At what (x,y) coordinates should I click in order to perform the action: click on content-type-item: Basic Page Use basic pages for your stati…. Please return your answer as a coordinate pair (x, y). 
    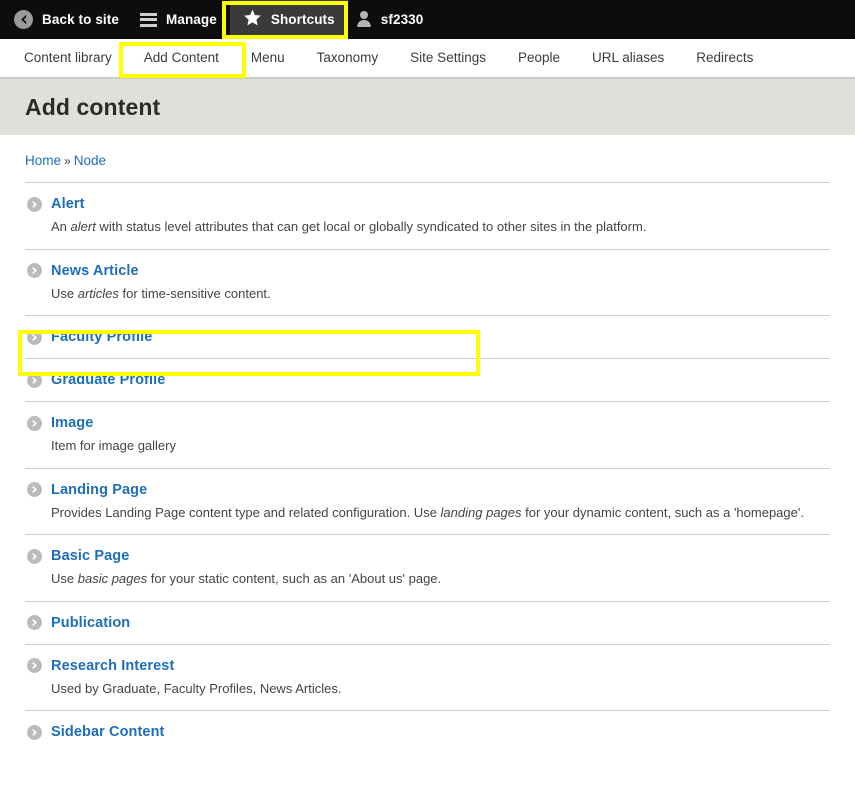
    Looking at the image, I should click on (427, 568).